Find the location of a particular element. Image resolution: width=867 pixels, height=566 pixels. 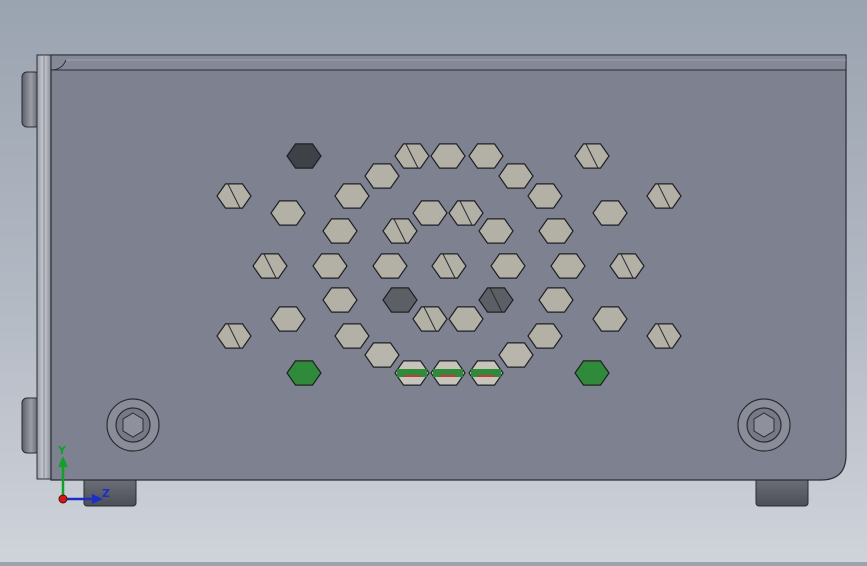

triad-origin is located at coordinates (63, 499).